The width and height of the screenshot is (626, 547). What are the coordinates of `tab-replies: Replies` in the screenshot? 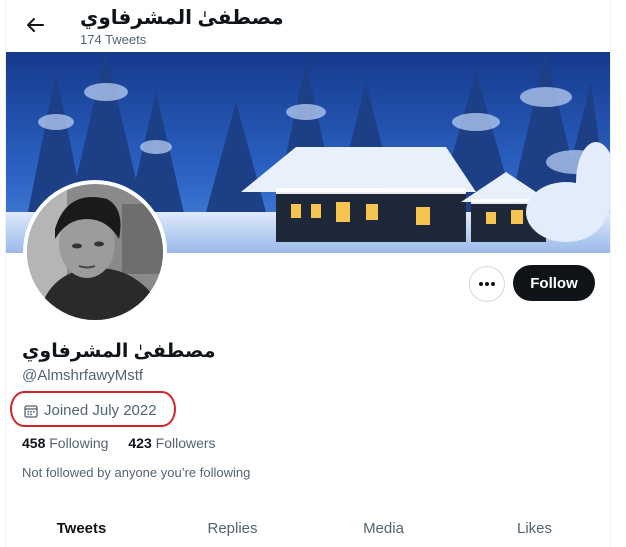 It's located at (232, 527).